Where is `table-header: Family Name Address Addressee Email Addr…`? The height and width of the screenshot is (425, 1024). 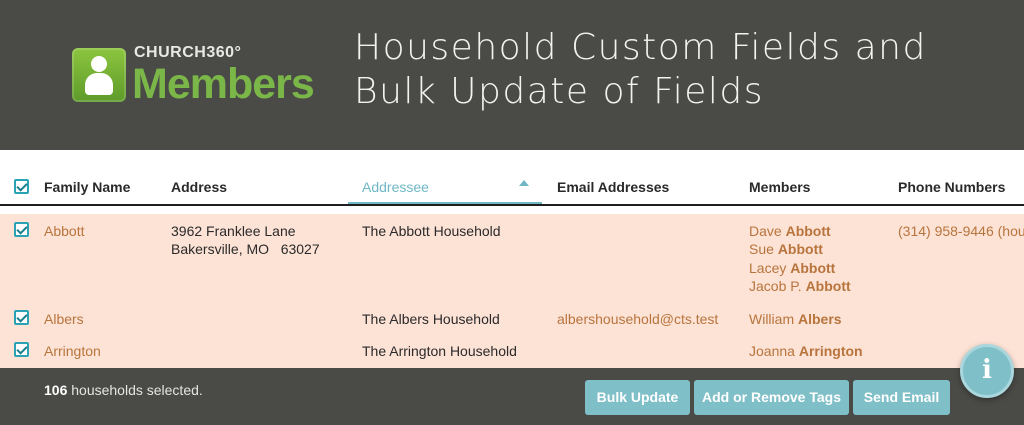 table-header: Family Name Address Addressee Email Addr… is located at coordinates (512, 178).